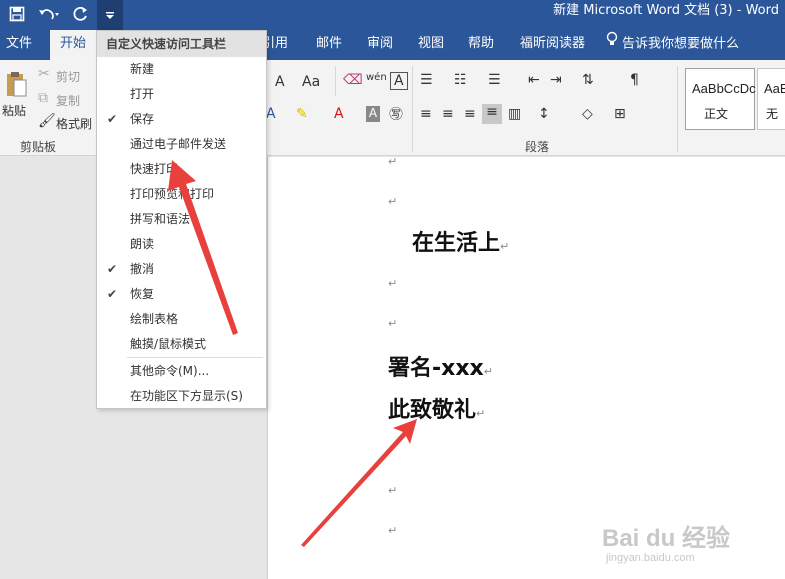 This screenshot has width=785, height=579. What do you see at coordinates (181, 144) in the screenshot?
I see `menu-item-email: 通过电子邮件发送` at bounding box center [181, 144].